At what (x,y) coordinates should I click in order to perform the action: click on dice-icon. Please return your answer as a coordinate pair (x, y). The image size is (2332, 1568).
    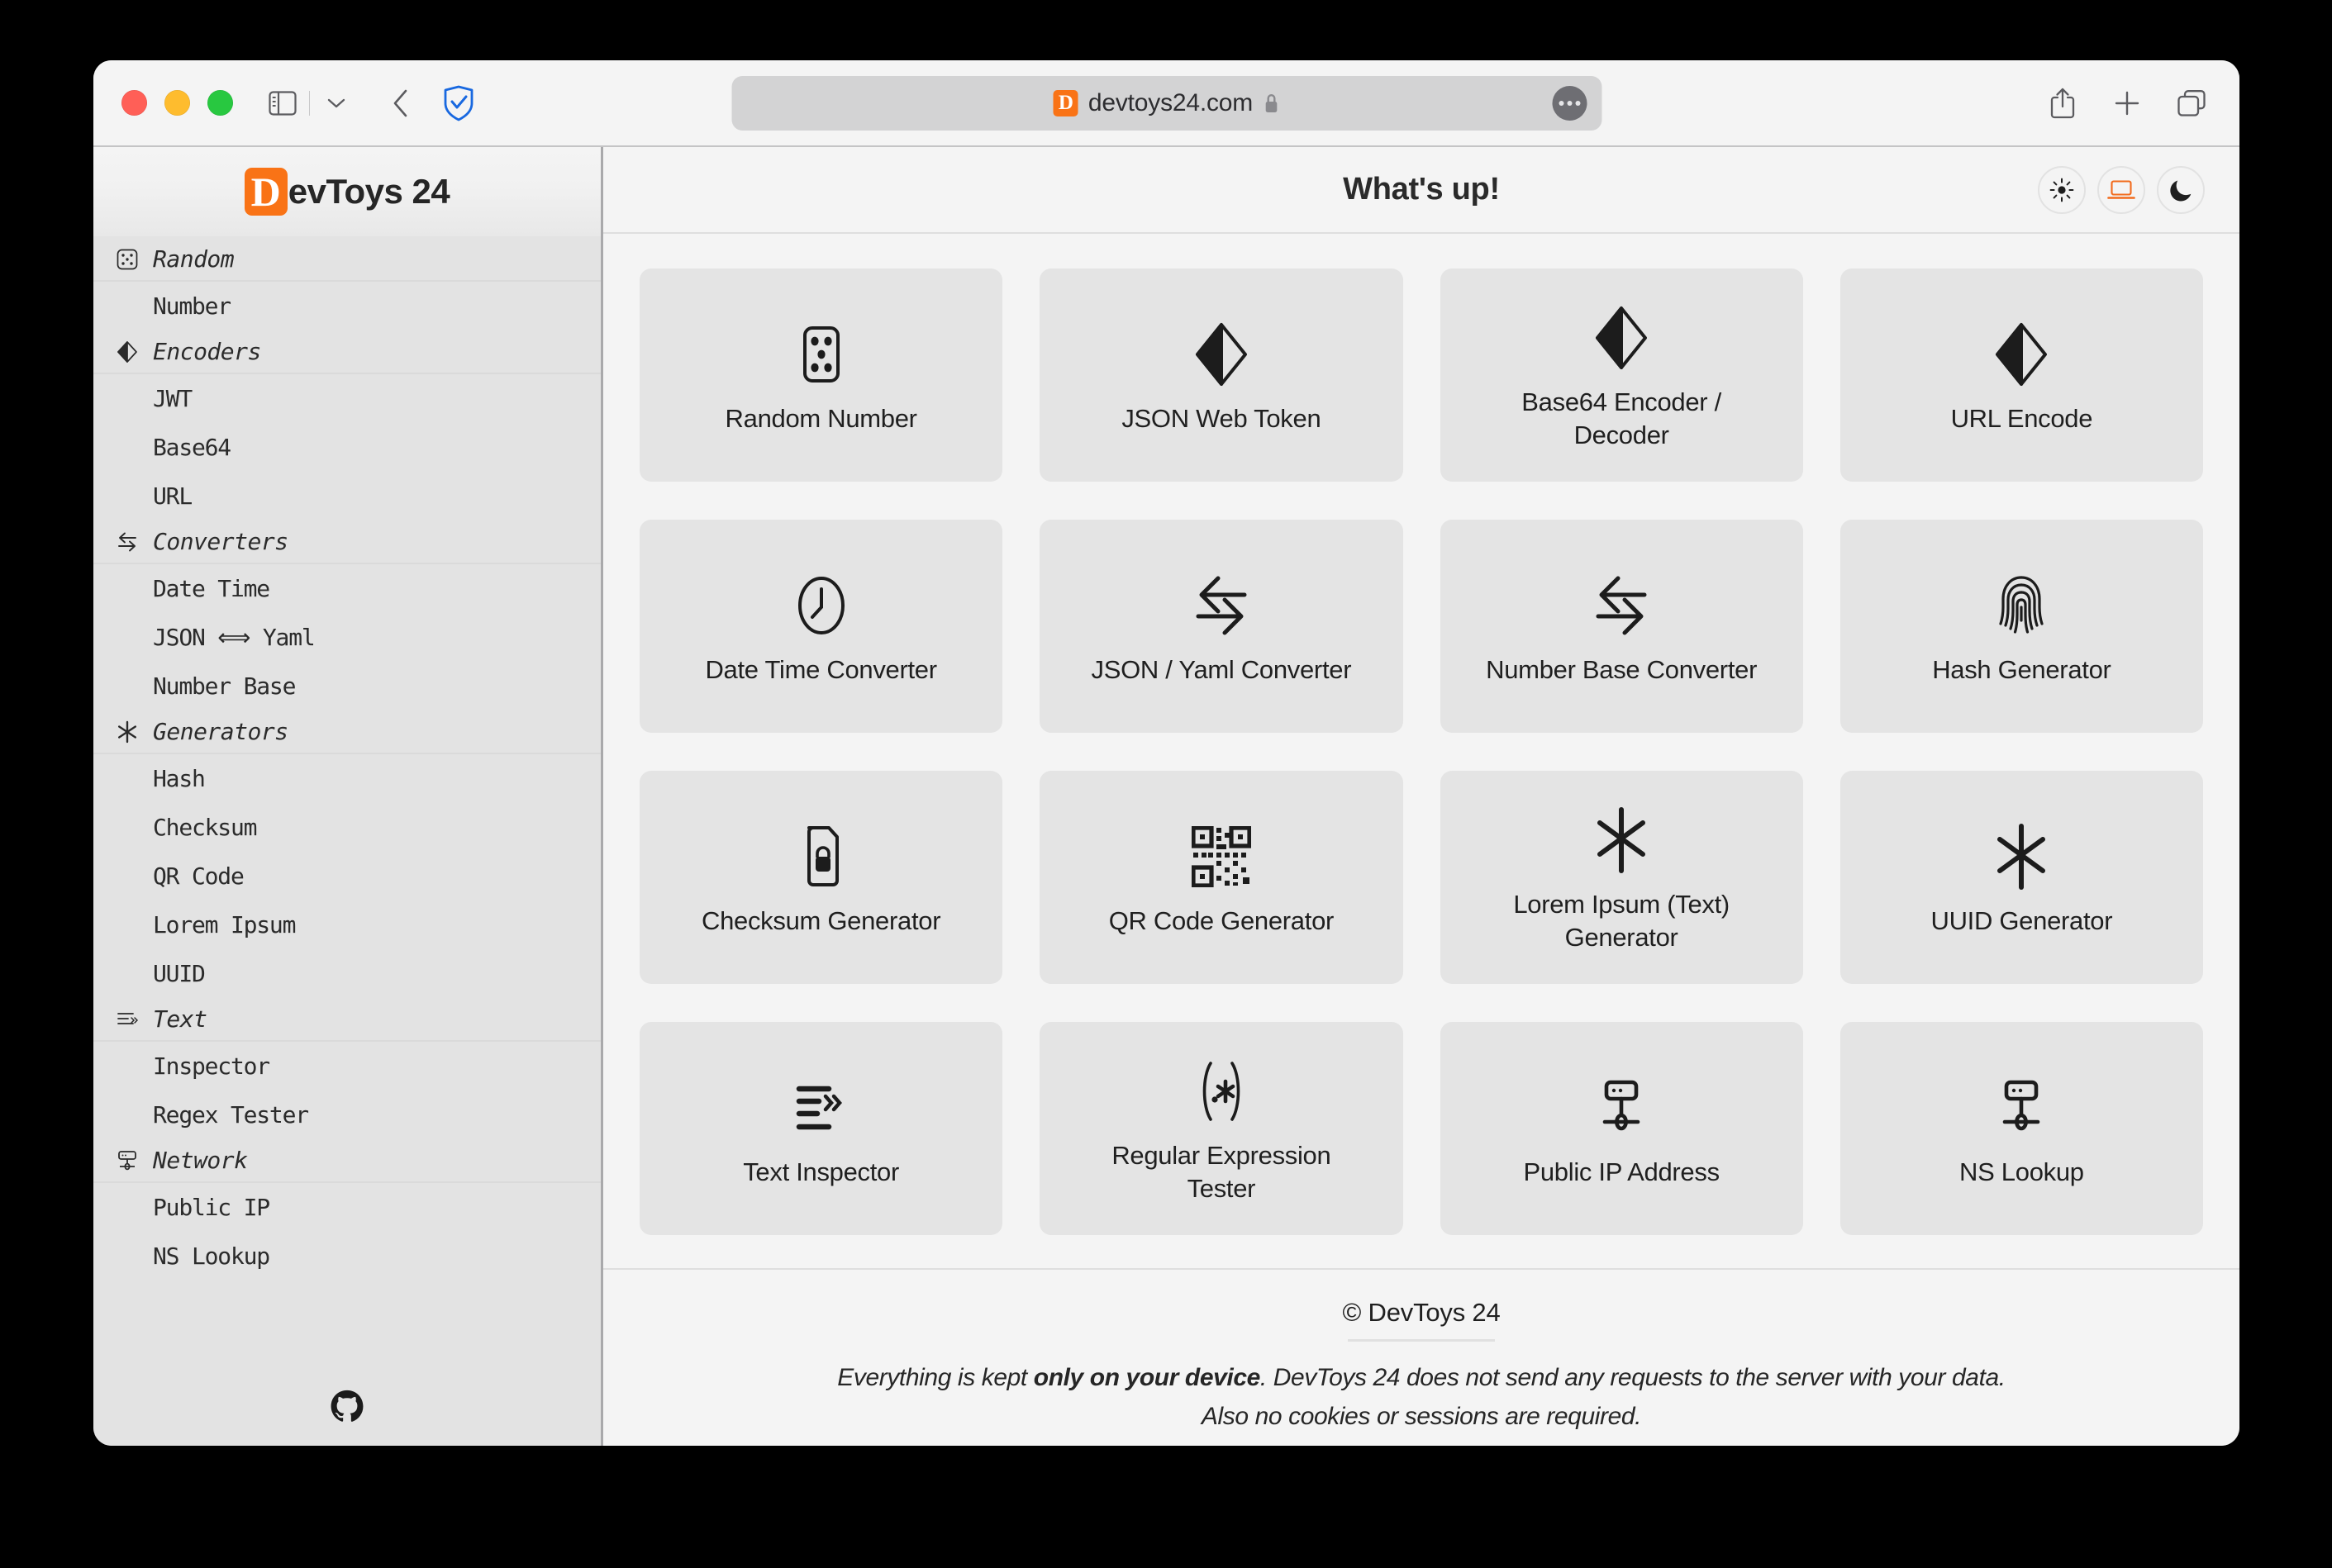
    Looking at the image, I should click on (821, 355).